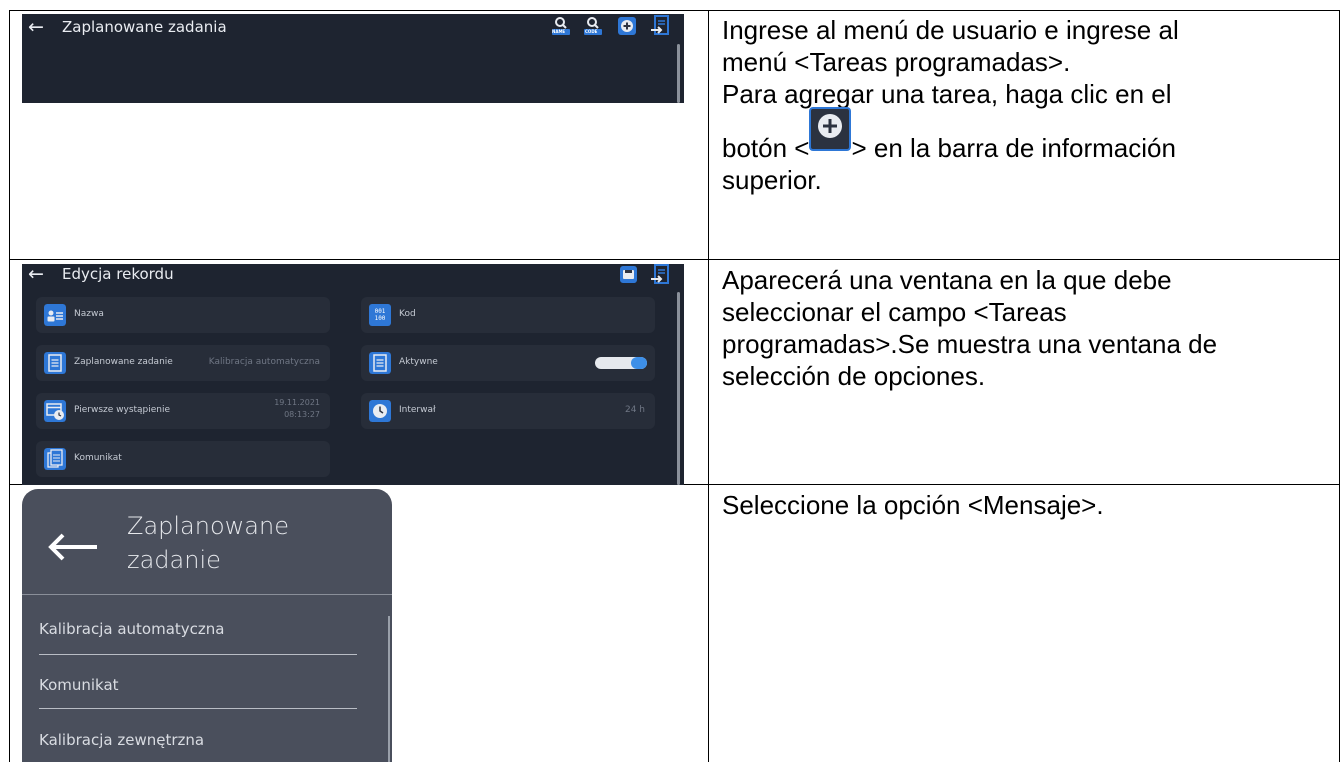 The width and height of the screenshot is (1341, 762). Describe the element at coordinates (559, 31) in the screenshot. I see `search-name-badge: NAME` at that location.